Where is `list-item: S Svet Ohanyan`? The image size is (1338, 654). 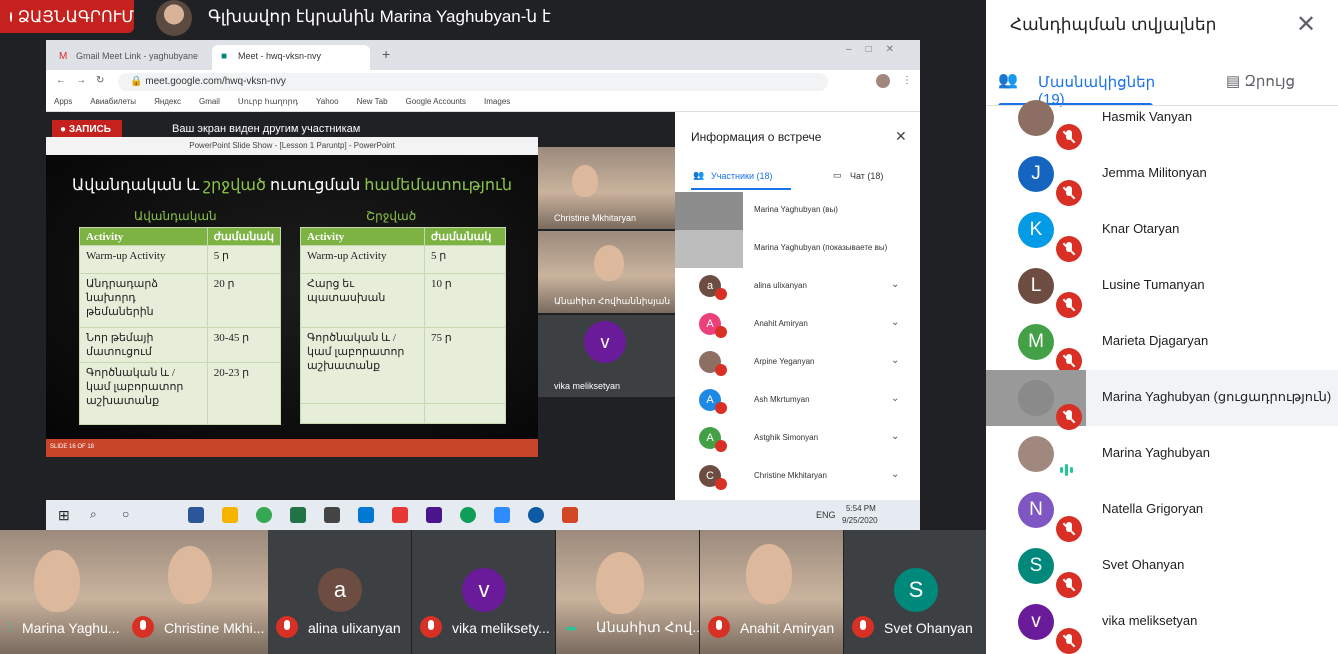 list-item: S Svet Ohanyan is located at coordinates (1162, 568).